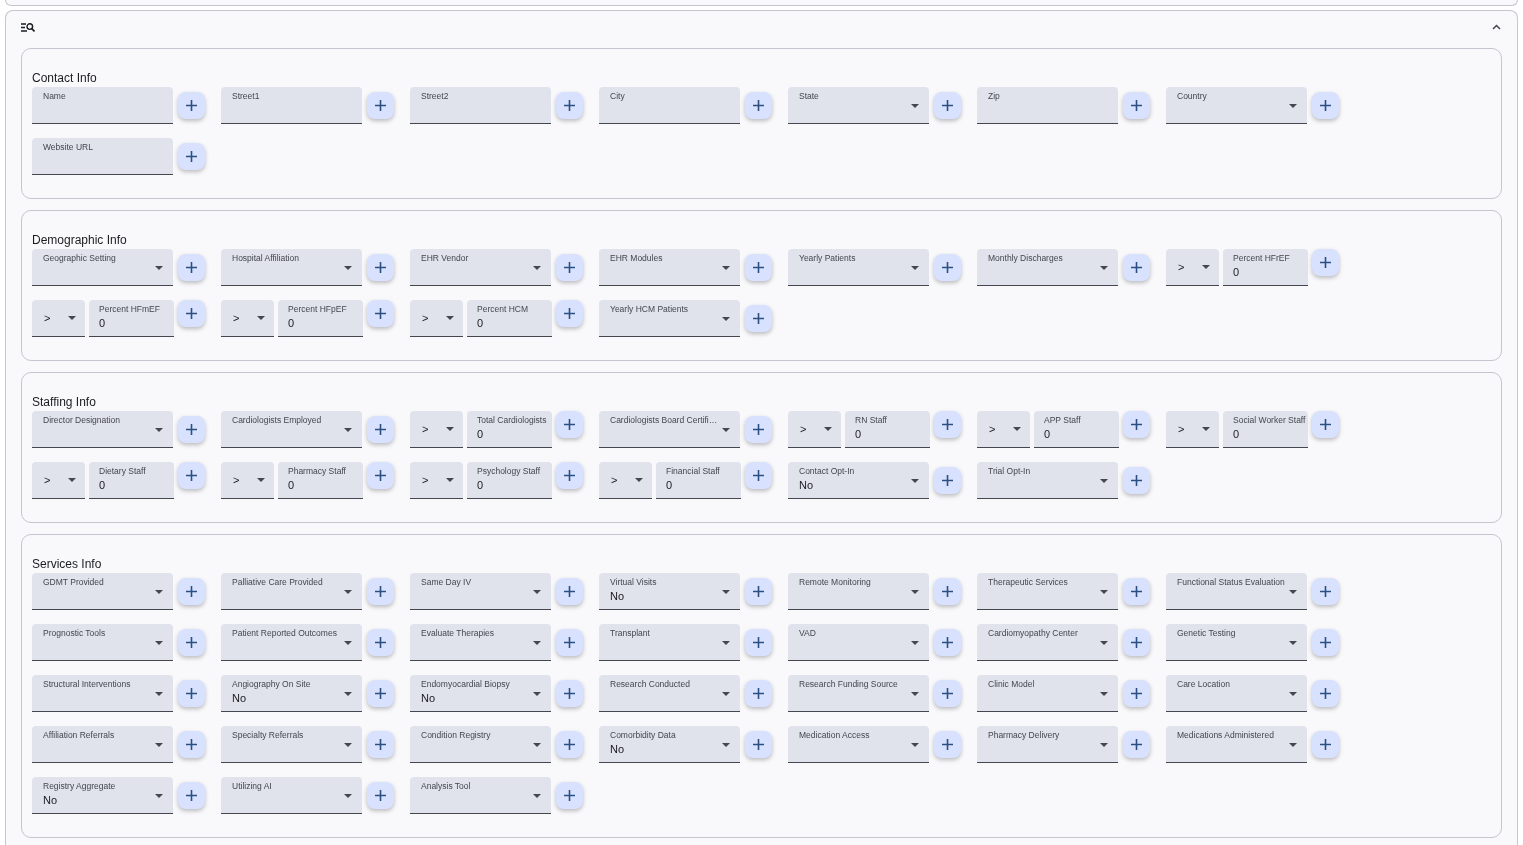  What do you see at coordinates (1047, 591) in the screenshot?
I see `dropdown-field: Therapeutic Services` at bounding box center [1047, 591].